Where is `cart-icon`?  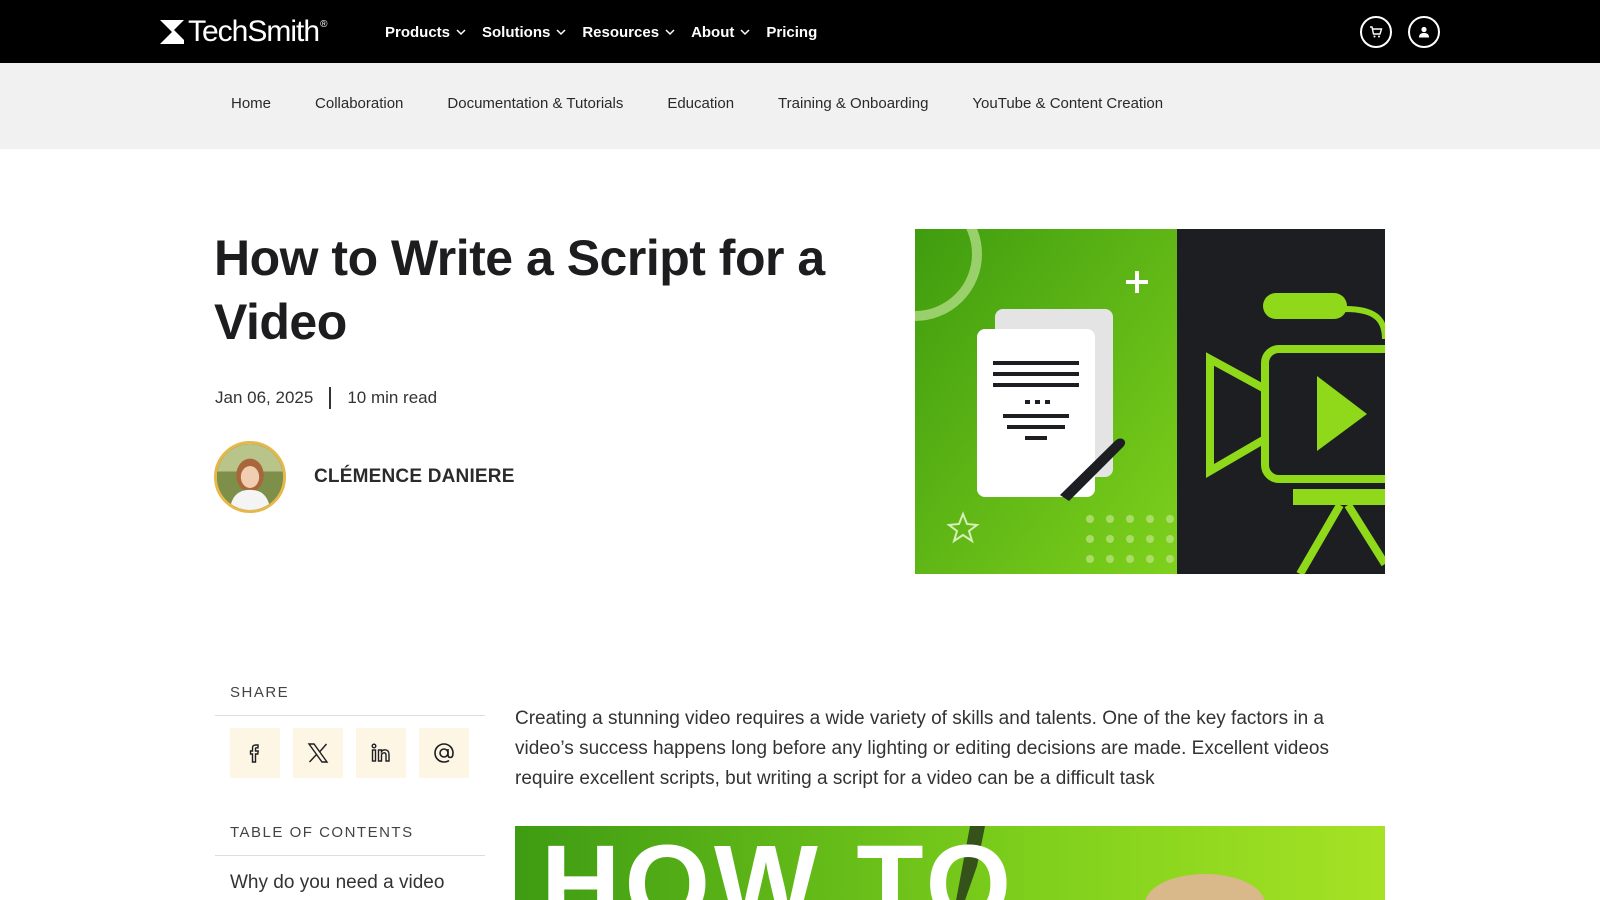 cart-icon is located at coordinates (1376, 32).